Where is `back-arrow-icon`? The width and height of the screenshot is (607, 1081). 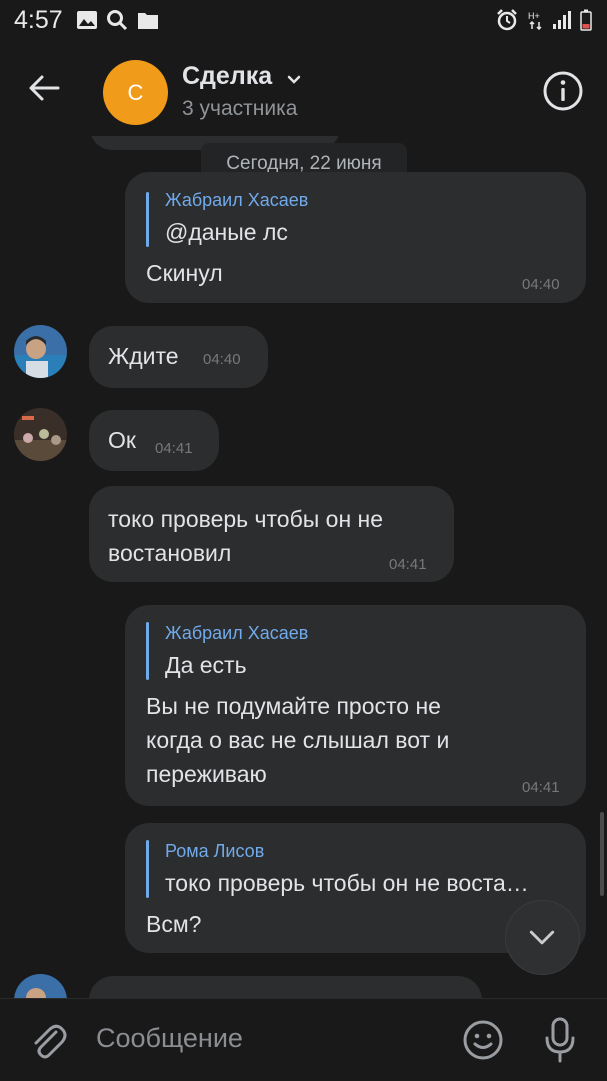
back-arrow-icon is located at coordinates (44, 88).